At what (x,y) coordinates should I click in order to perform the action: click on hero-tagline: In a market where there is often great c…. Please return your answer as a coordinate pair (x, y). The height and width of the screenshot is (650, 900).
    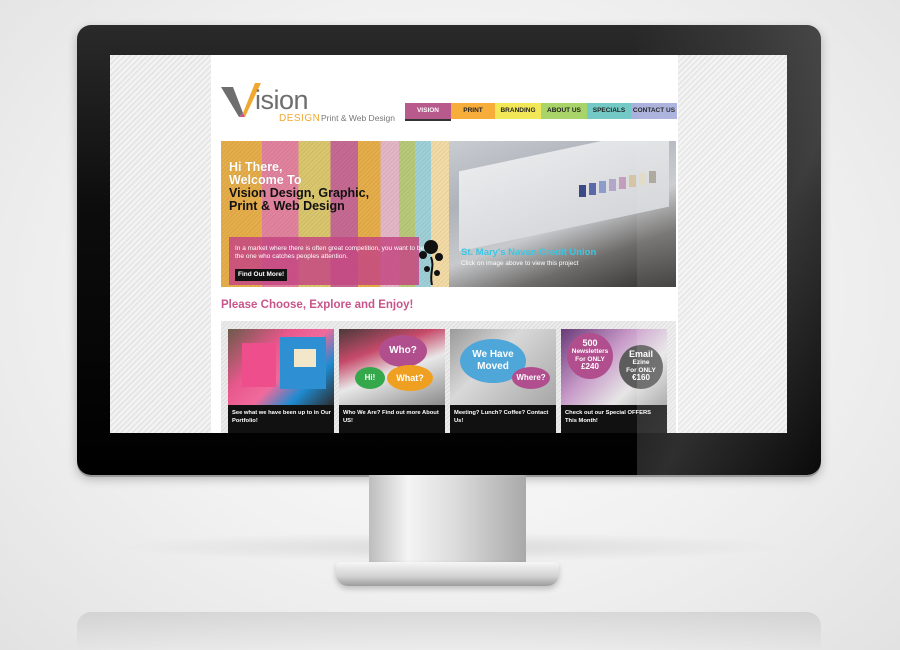
    Looking at the image, I should click on (329, 252).